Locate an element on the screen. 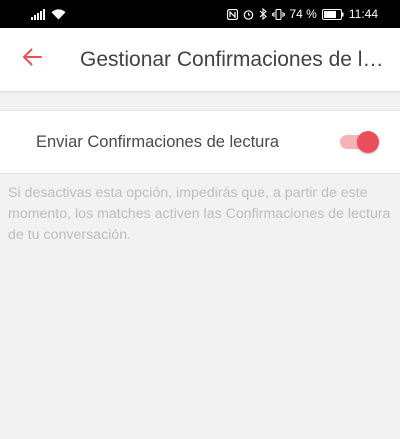 This screenshot has height=439, width=400. read-receipts-label: Enviar Confirmaciones de lectura is located at coordinates (158, 141).